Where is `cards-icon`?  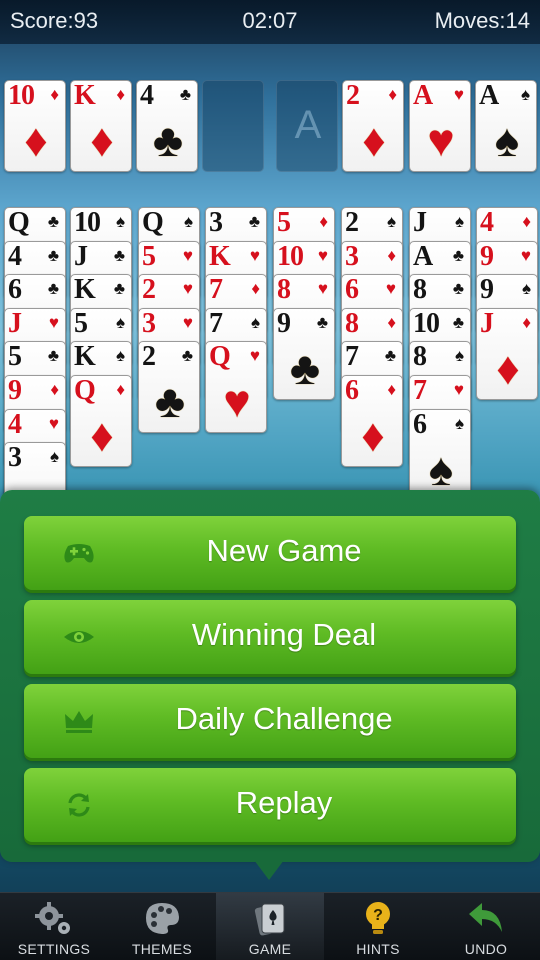
cards-icon is located at coordinates (269, 919).